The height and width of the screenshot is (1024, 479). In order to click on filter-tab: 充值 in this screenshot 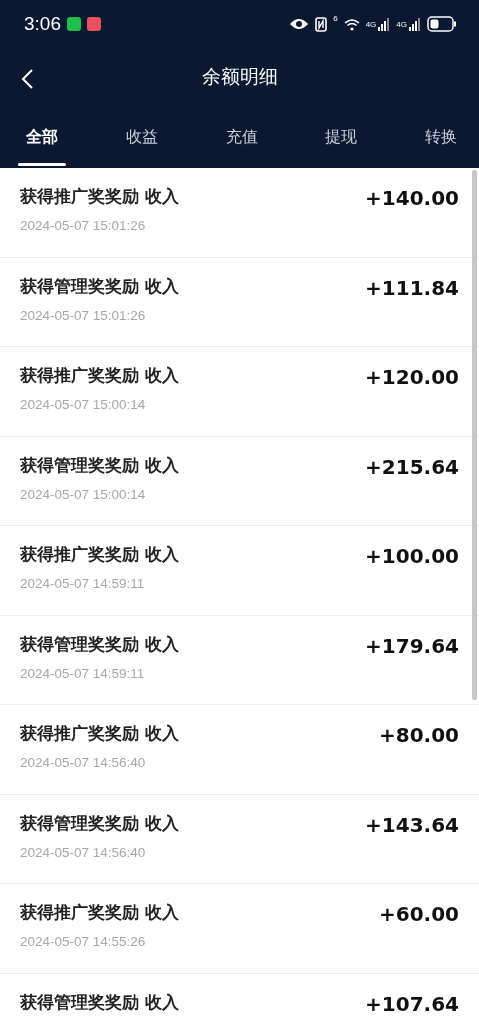, I will do `click(241, 137)`.